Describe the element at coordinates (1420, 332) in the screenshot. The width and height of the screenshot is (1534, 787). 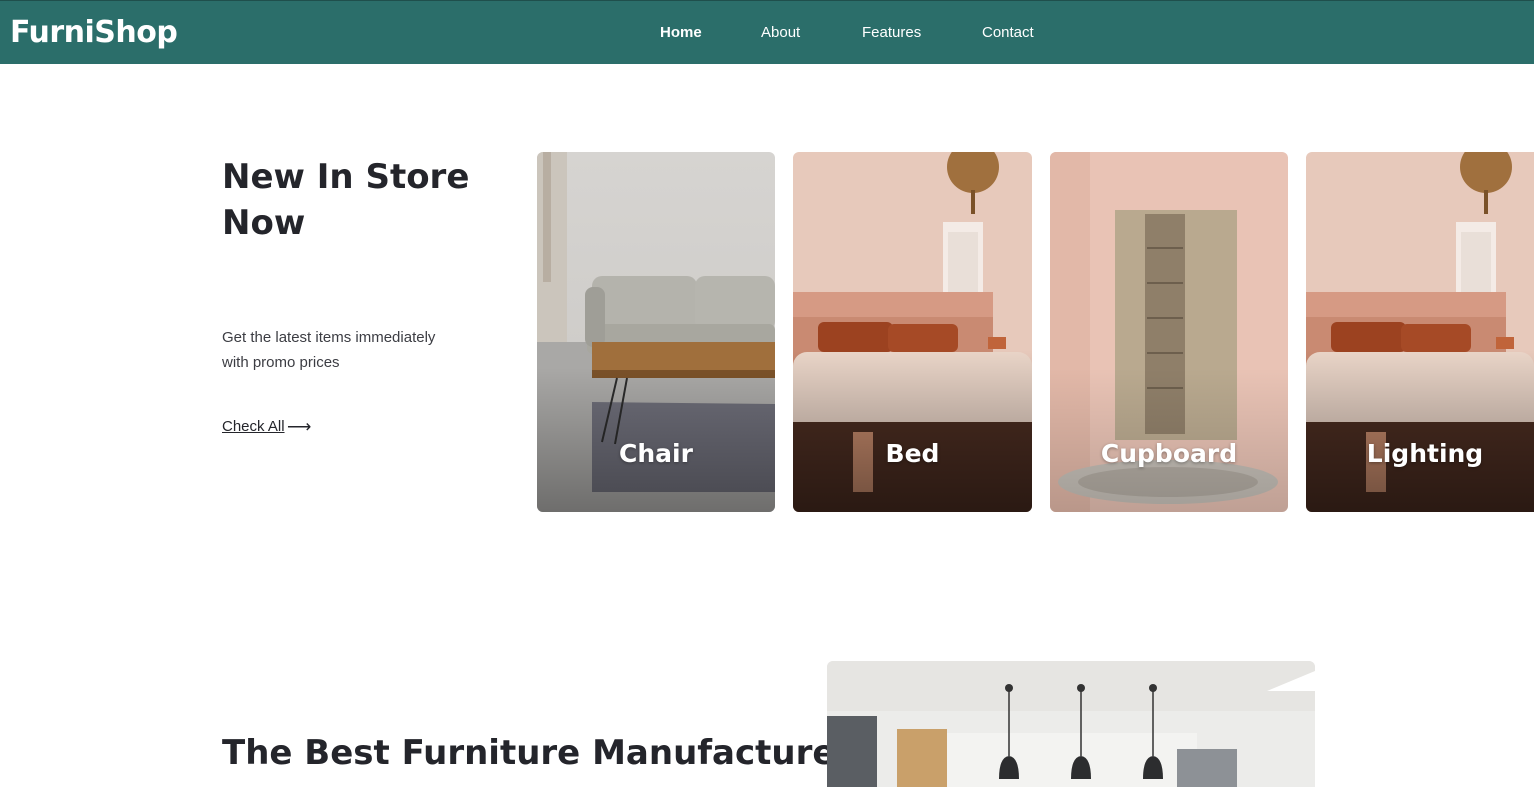
I see `category-card-lighting: Lighting` at that location.